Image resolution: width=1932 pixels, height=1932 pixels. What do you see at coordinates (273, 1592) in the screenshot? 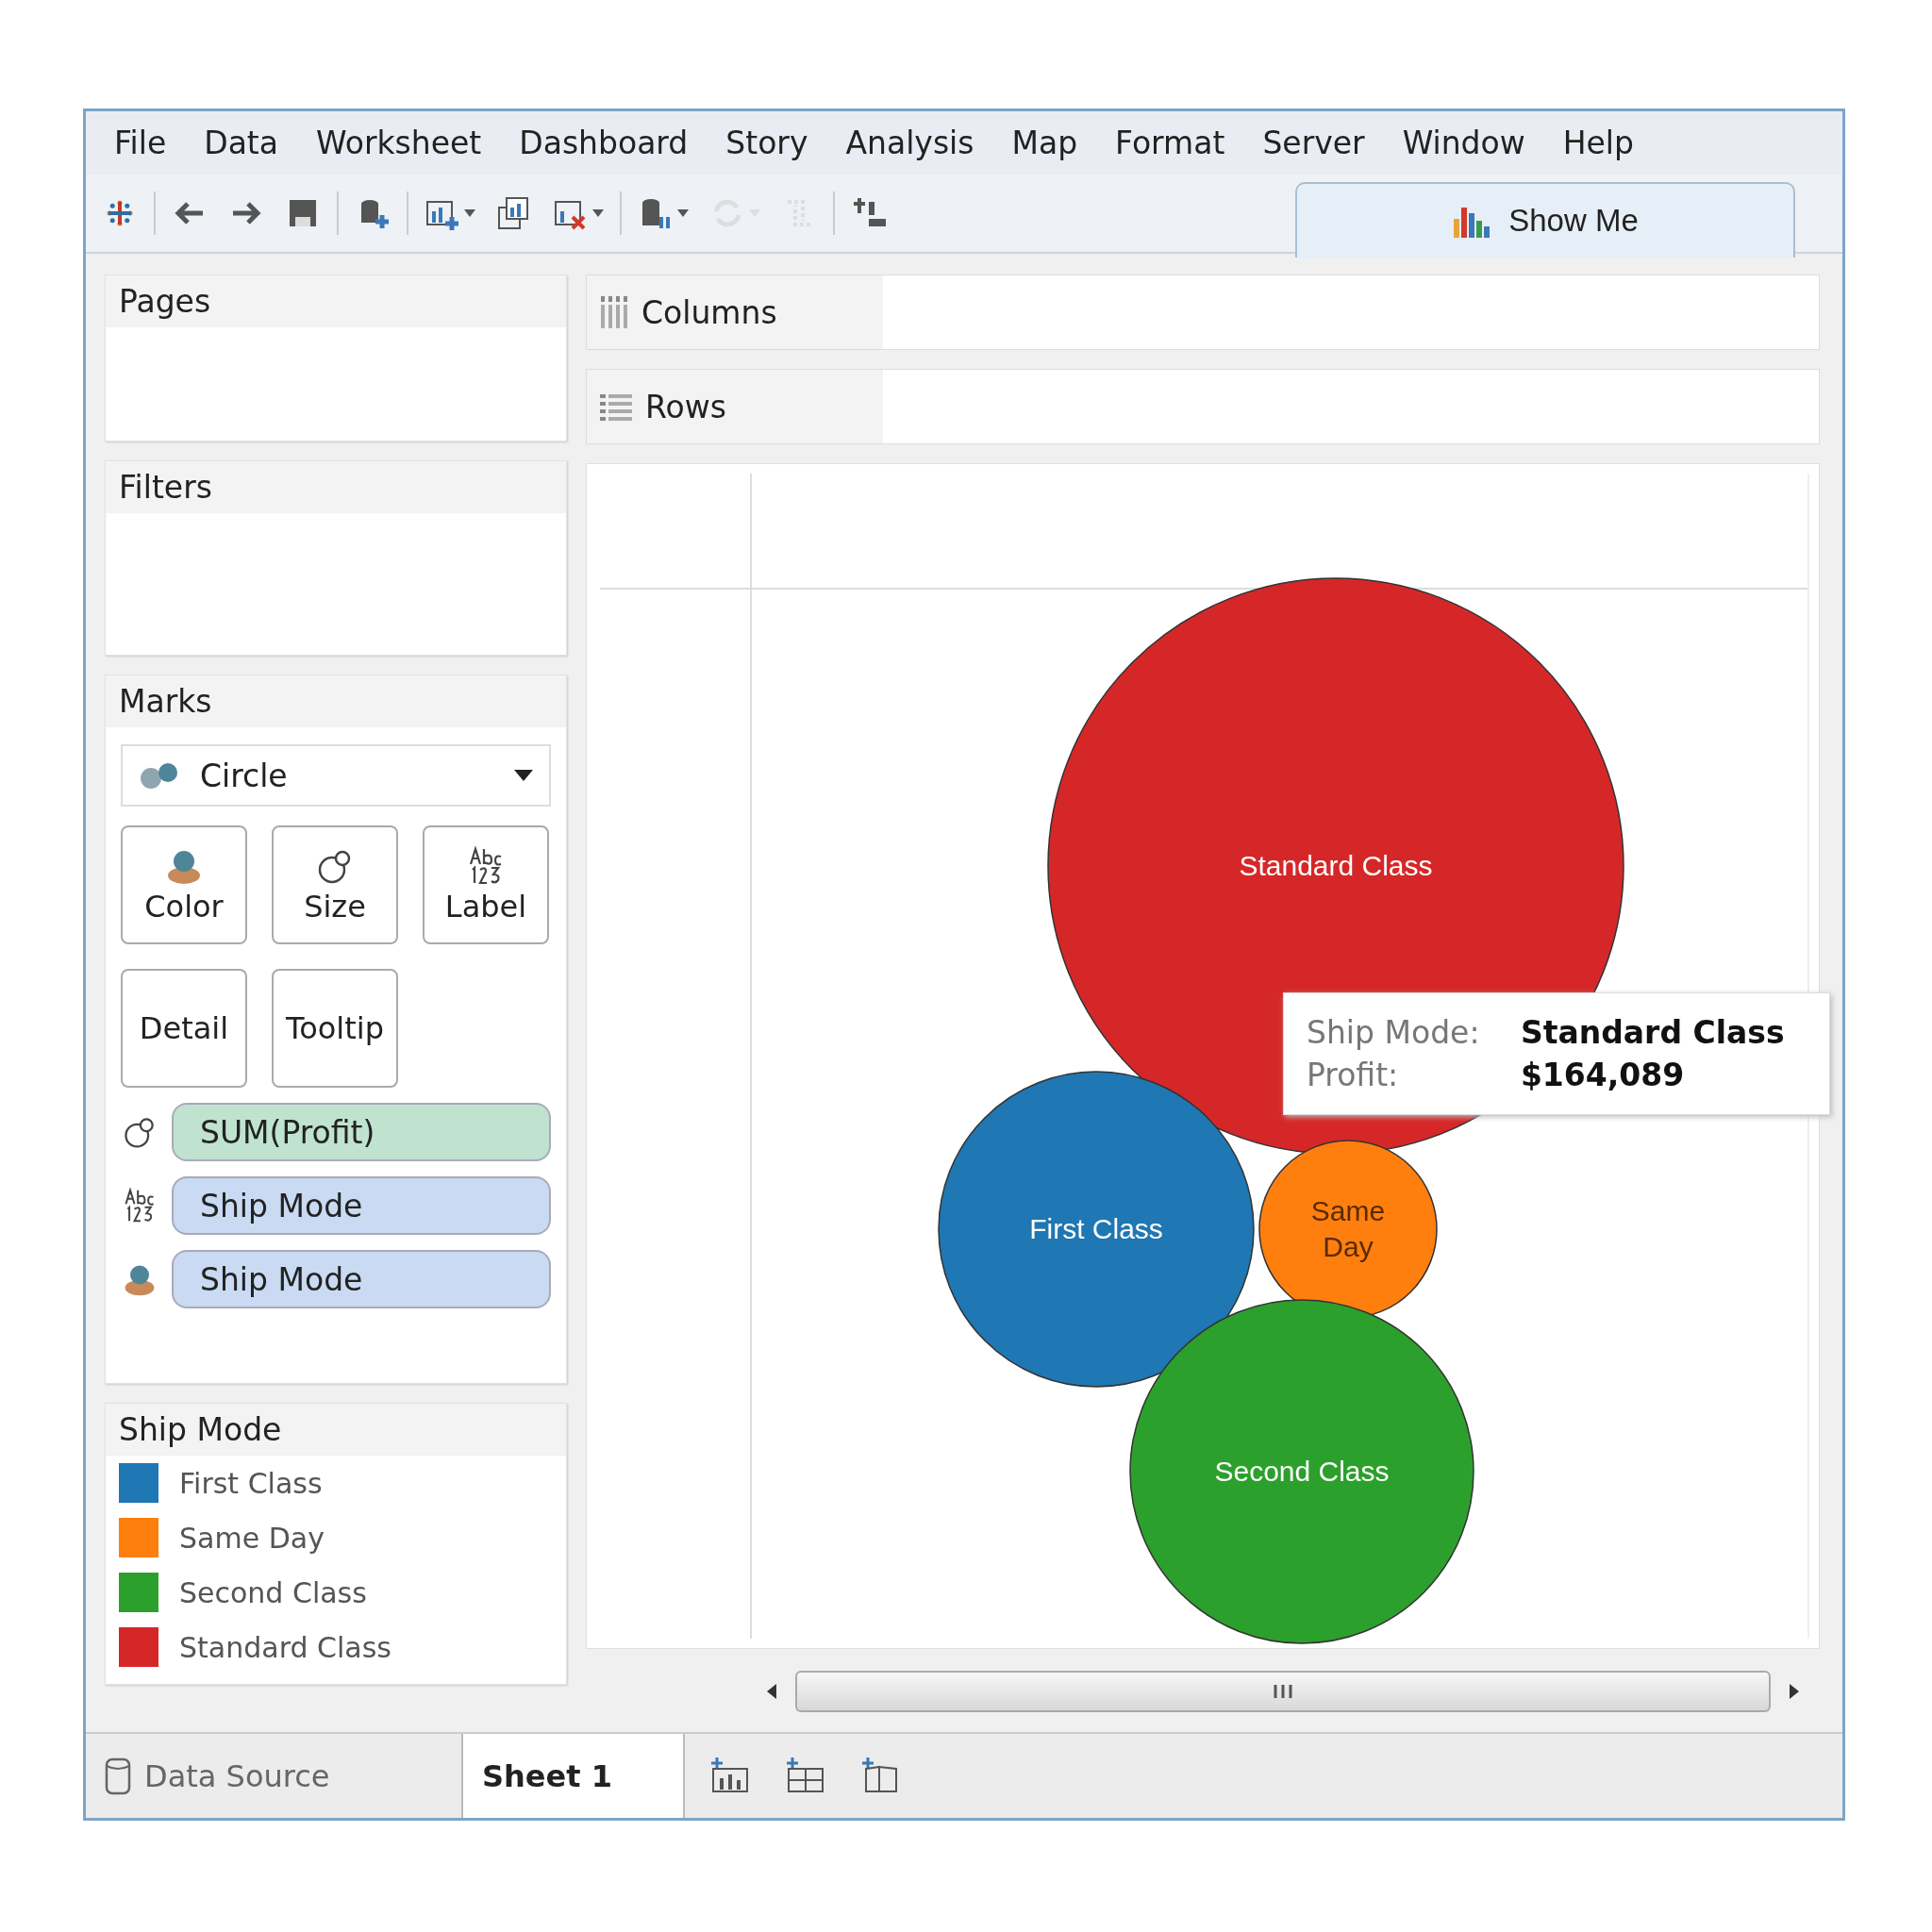
I see `legend-label: Second Class` at bounding box center [273, 1592].